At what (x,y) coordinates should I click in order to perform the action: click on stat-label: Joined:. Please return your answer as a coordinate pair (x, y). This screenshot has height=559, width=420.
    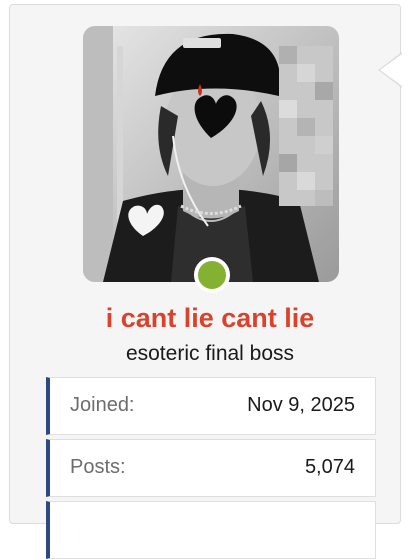
    Looking at the image, I should click on (102, 405).